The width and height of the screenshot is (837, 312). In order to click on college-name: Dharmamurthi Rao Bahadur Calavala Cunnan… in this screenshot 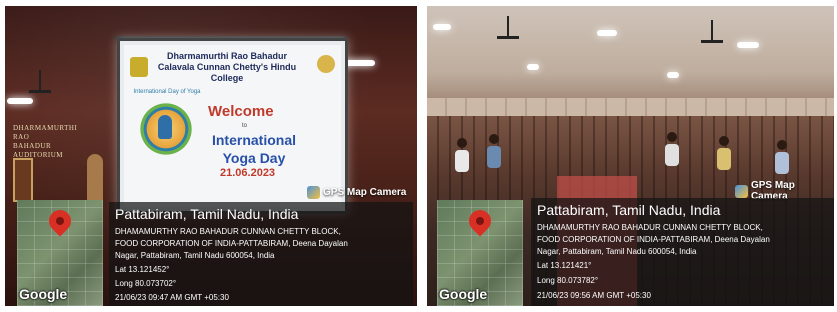, I will do `click(227, 67)`.